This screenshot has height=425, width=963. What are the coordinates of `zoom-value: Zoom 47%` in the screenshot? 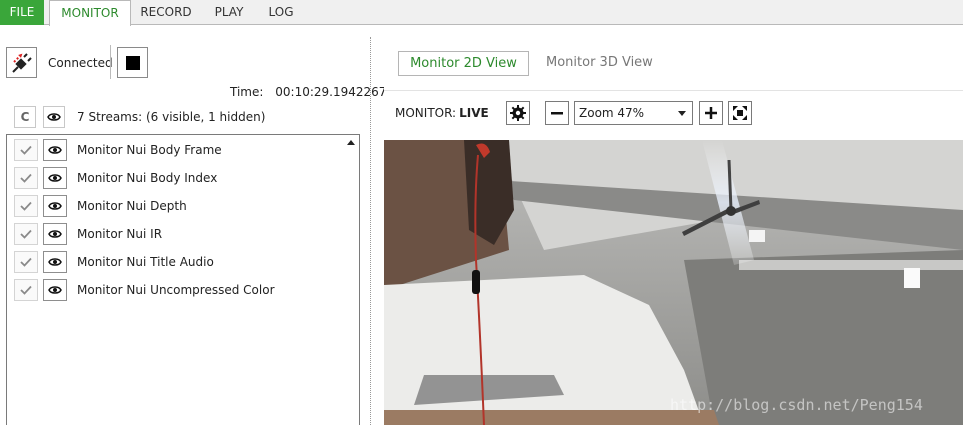 It's located at (612, 113).